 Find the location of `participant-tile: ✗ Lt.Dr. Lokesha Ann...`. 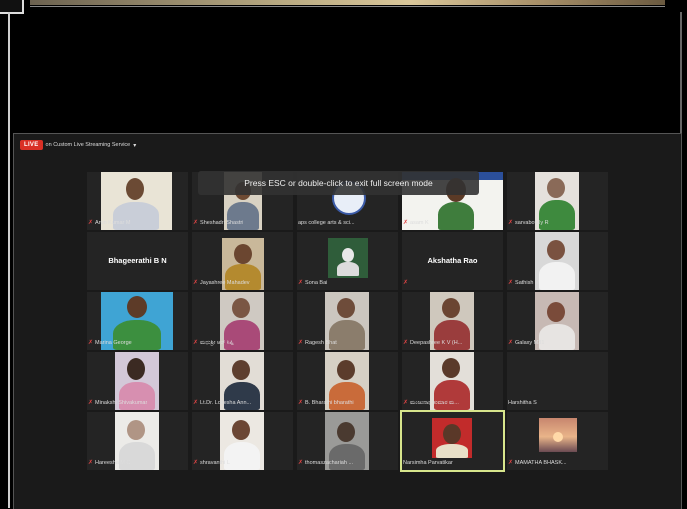

participant-tile: ✗ Lt.Dr. Lokesha Ann... is located at coordinates (242, 381).